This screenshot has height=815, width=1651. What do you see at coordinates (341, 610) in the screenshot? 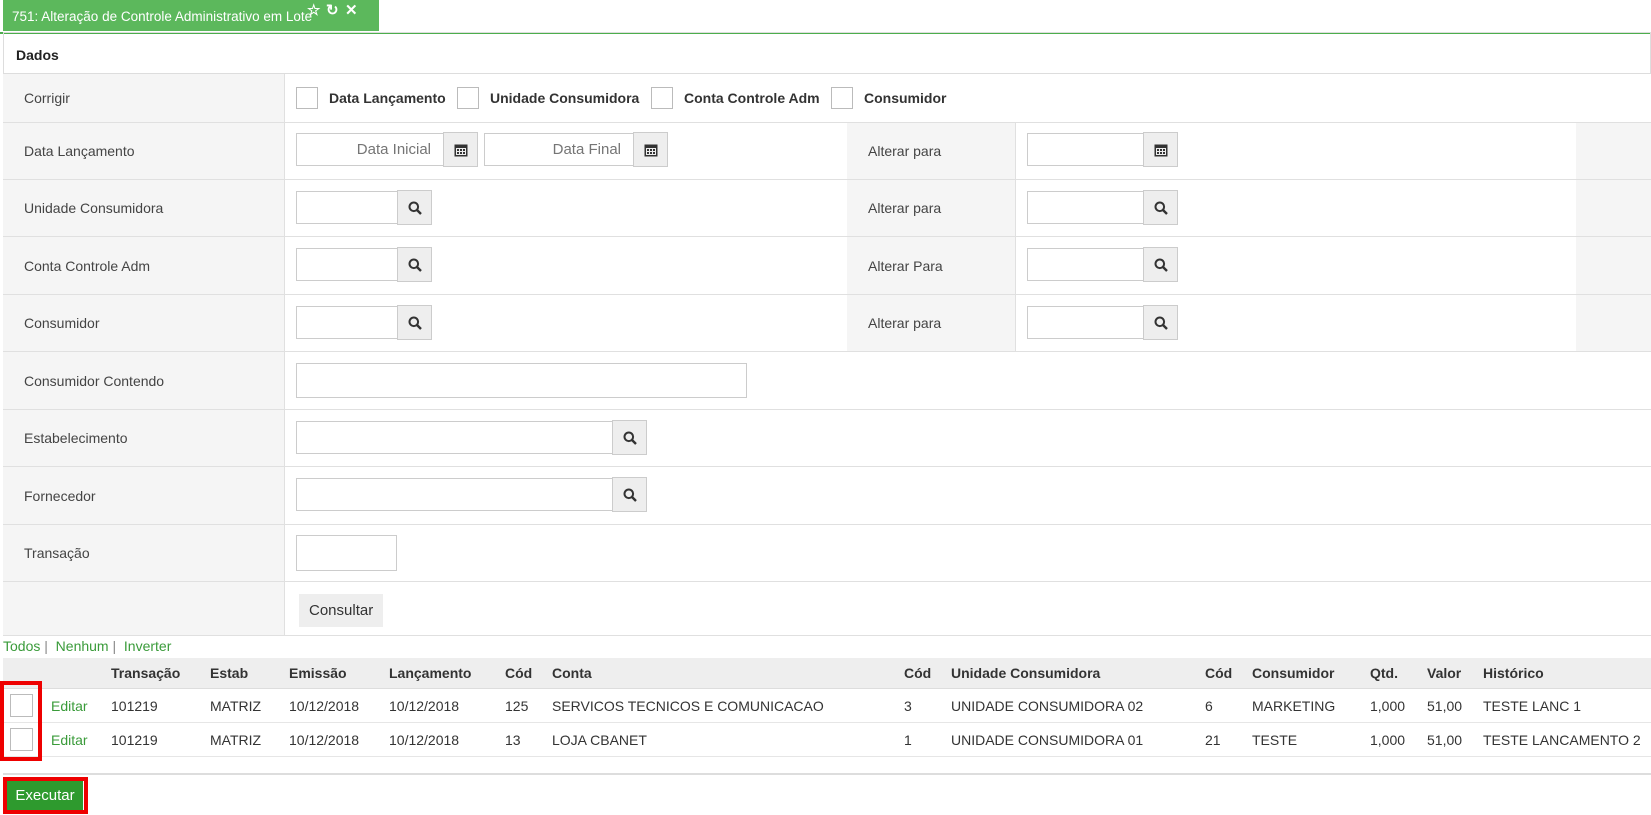
I see `consultar-button: Consultar` at bounding box center [341, 610].